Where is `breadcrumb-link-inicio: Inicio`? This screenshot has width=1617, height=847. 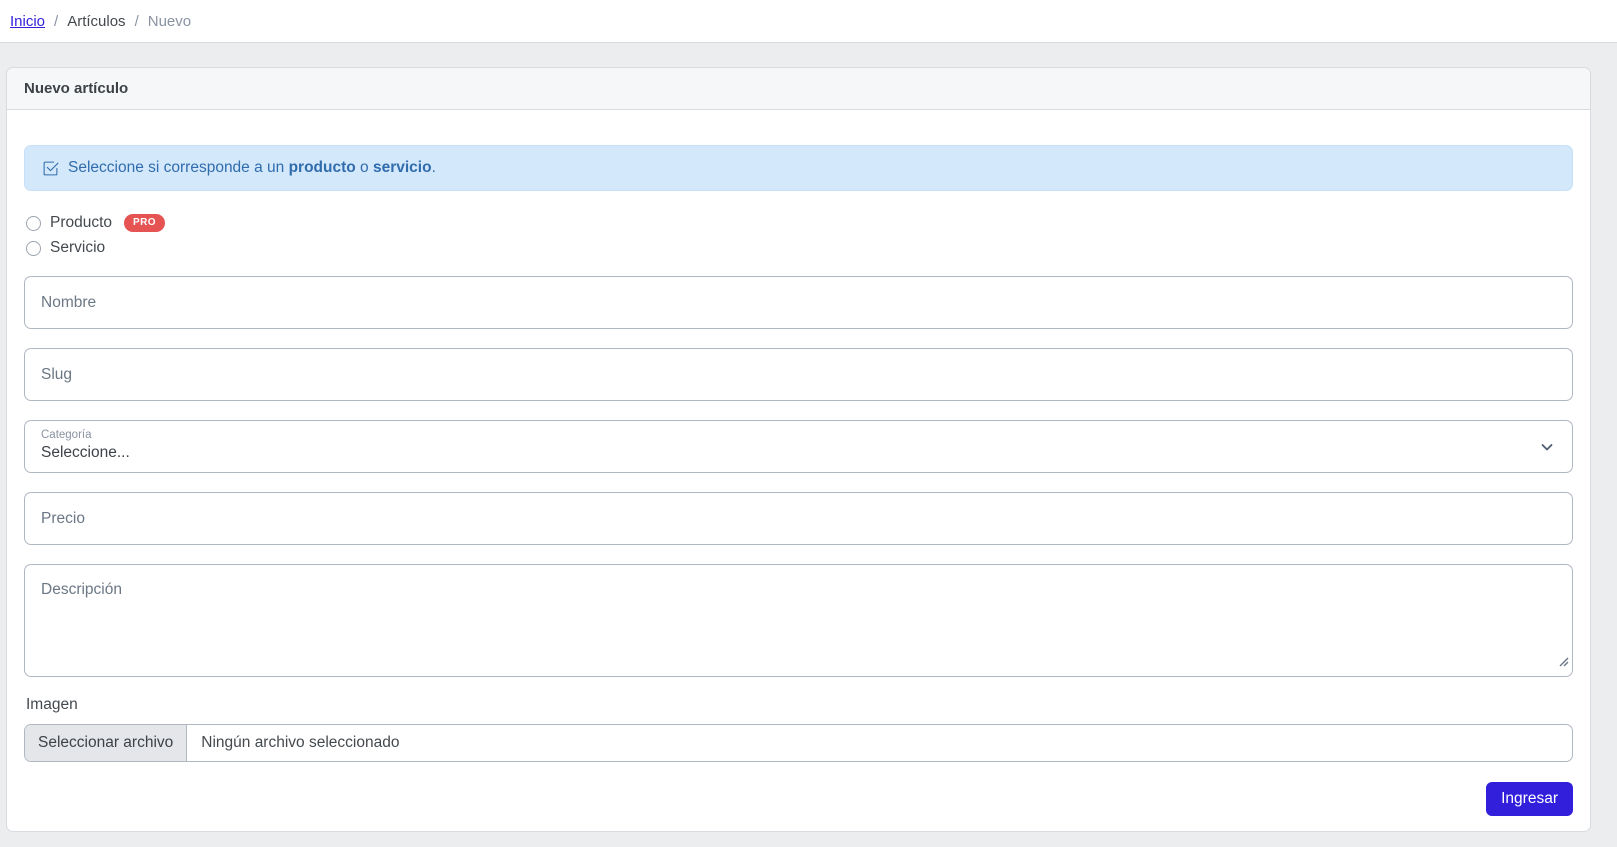
breadcrumb-link-inicio: Inicio is located at coordinates (27, 21).